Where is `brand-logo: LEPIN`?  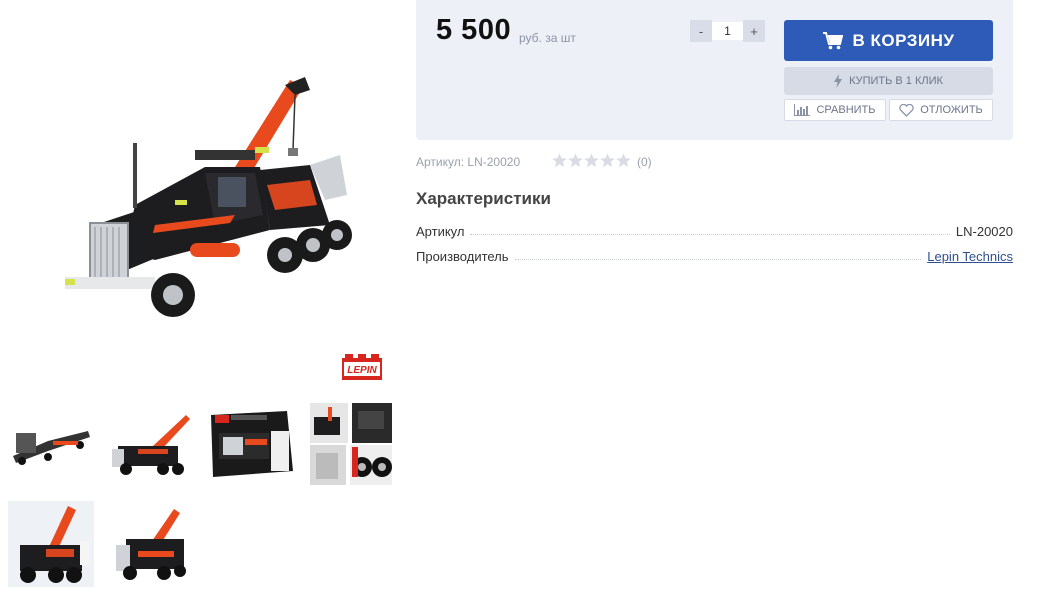
brand-logo: LEPIN is located at coordinates (362, 367).